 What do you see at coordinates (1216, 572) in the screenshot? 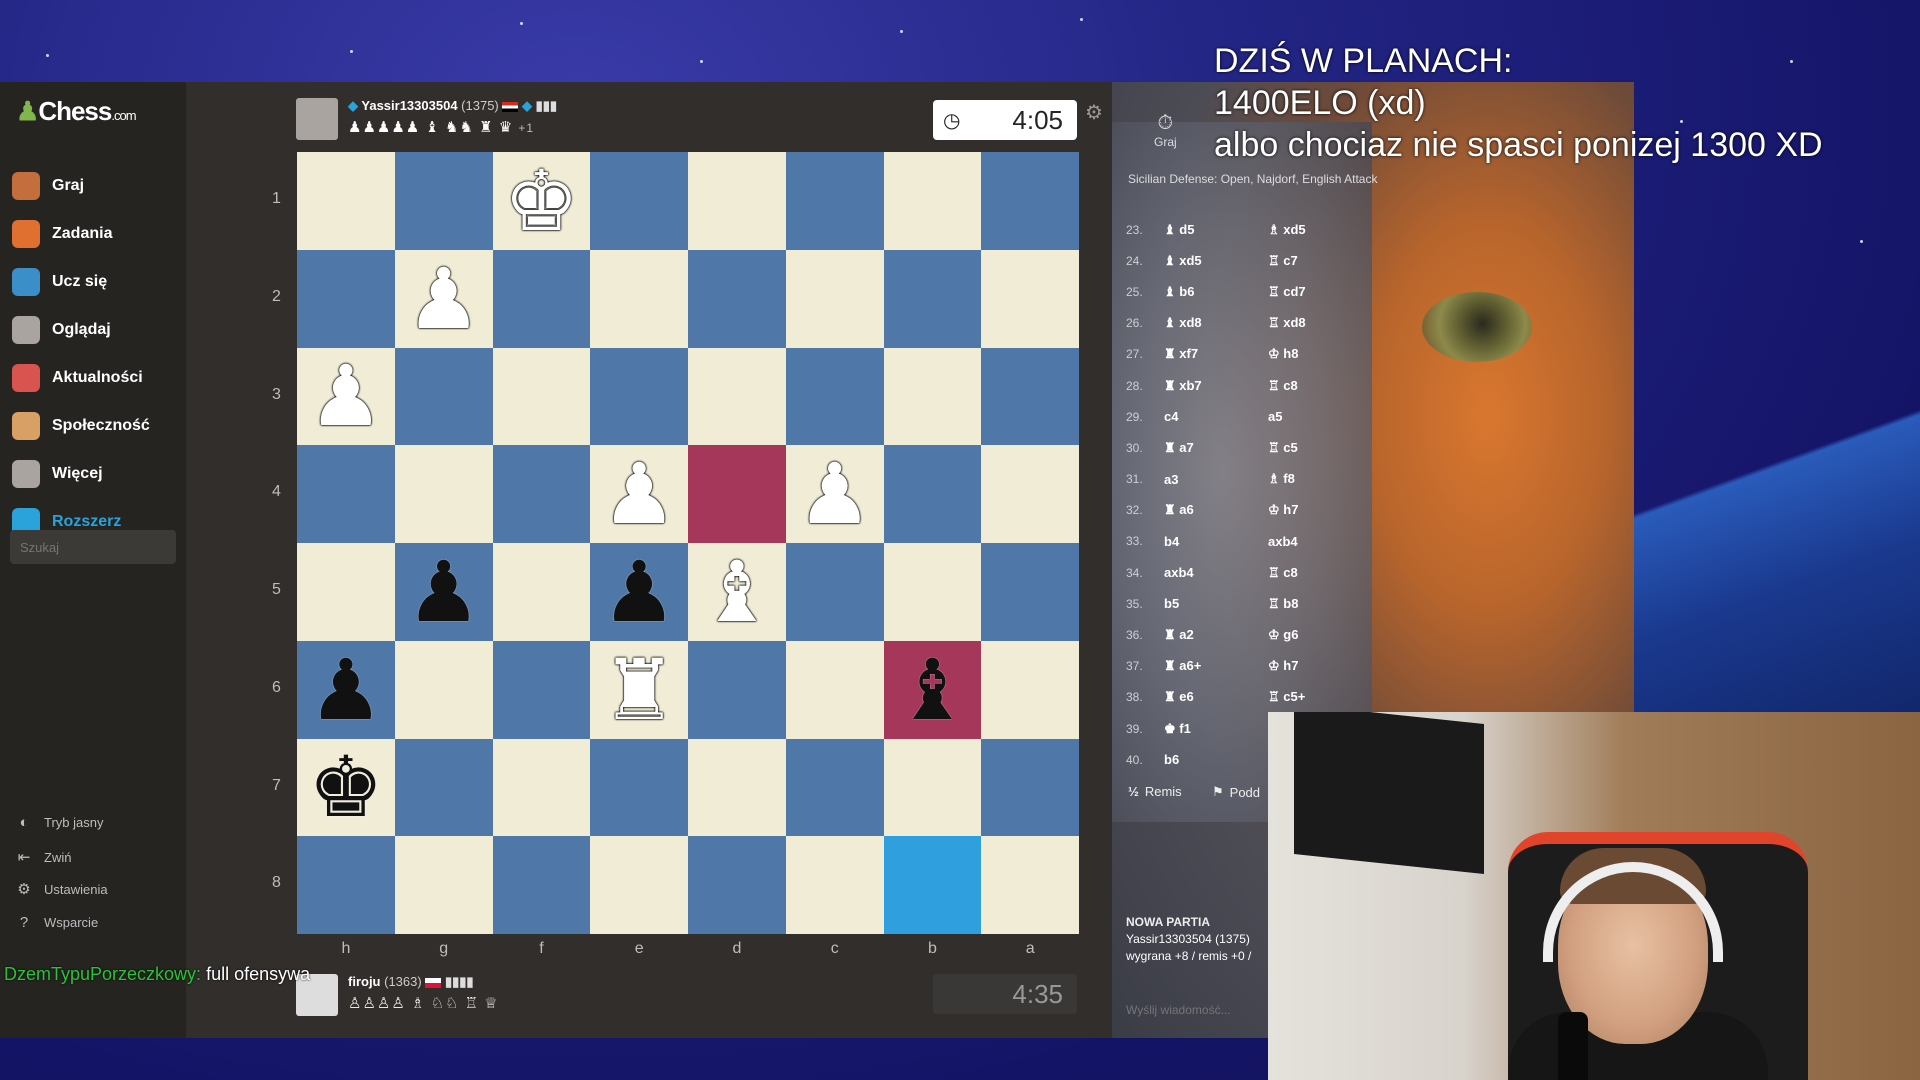
I see `white-move: axb4` at bounding box center [1216, 572].